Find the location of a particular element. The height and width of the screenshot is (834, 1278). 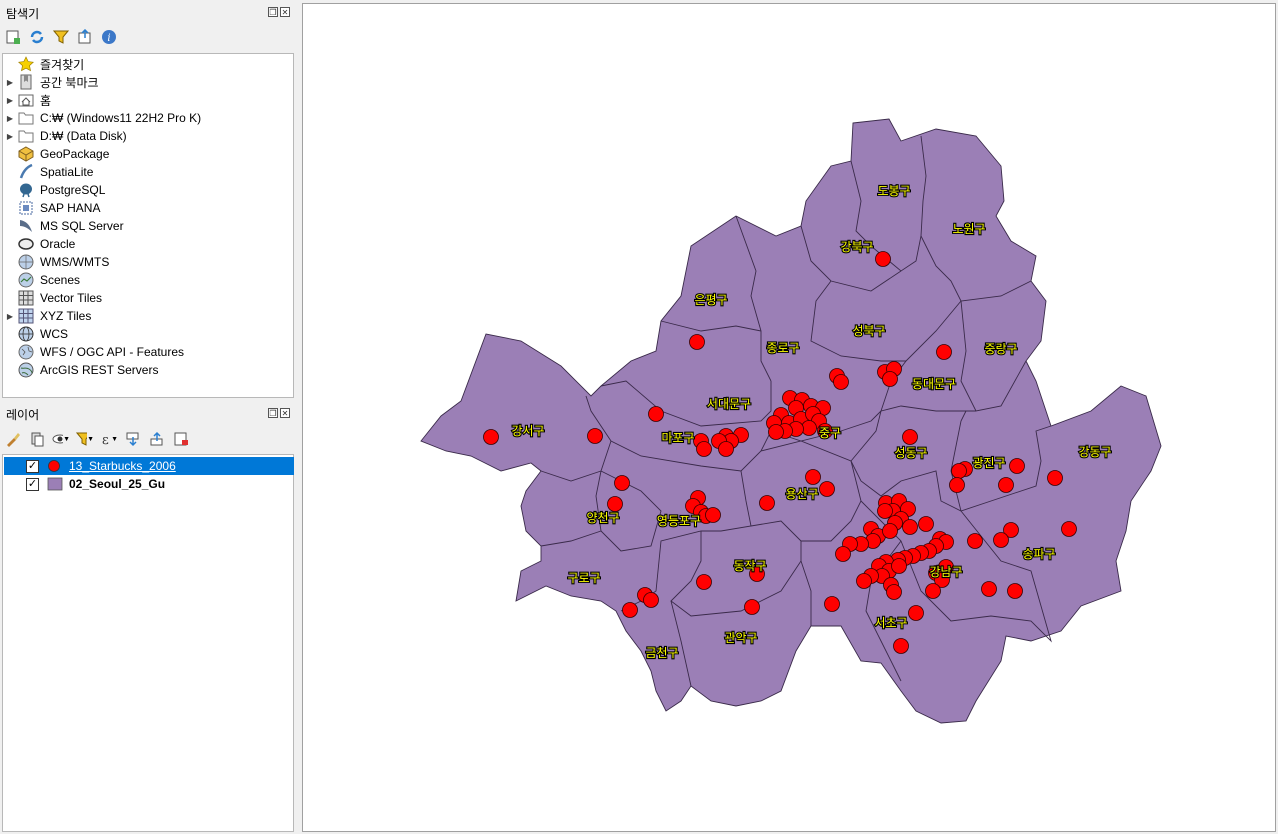

browser-item-label: GeoPackage is located at coordinates (75, 154).